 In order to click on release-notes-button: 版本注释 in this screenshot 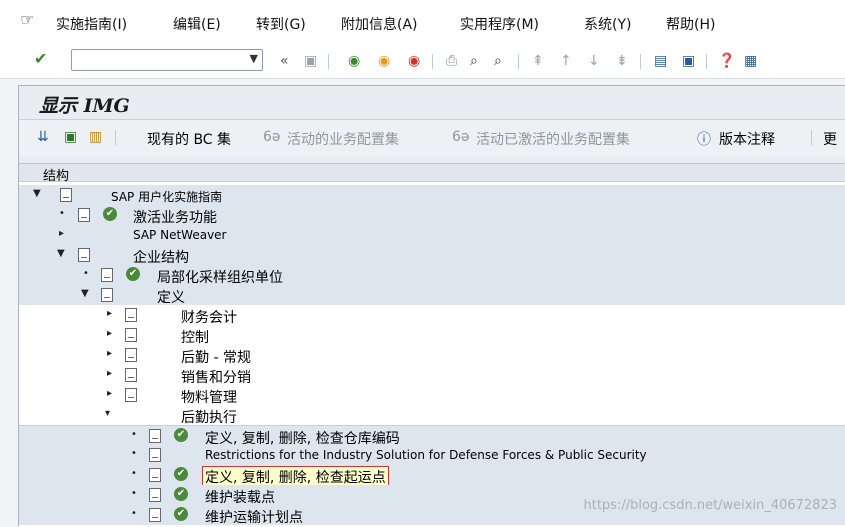, I will do `click(747, 139)`.